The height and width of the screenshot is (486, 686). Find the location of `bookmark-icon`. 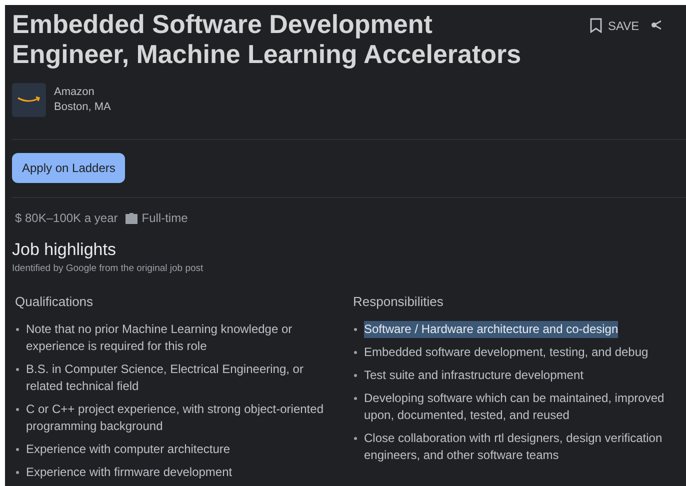

bookmark-icon is located at coordinates (596, 25).